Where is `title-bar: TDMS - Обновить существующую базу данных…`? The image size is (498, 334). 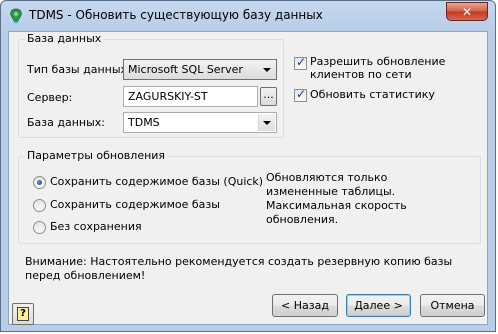
title-bar: TDMS - Обновить существующую базу данных… is located at coordinates (248, 16).